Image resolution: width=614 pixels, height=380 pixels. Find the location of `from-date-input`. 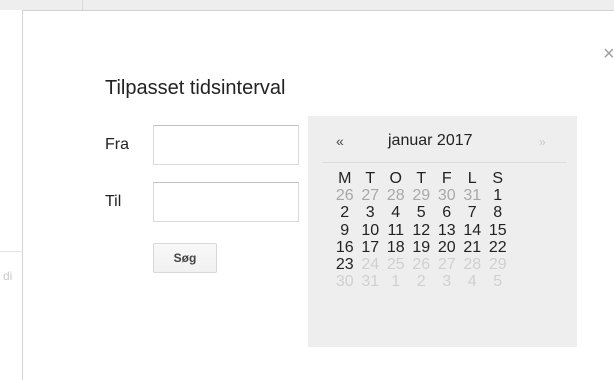

from-date-input is located at coordinates (226, 145).